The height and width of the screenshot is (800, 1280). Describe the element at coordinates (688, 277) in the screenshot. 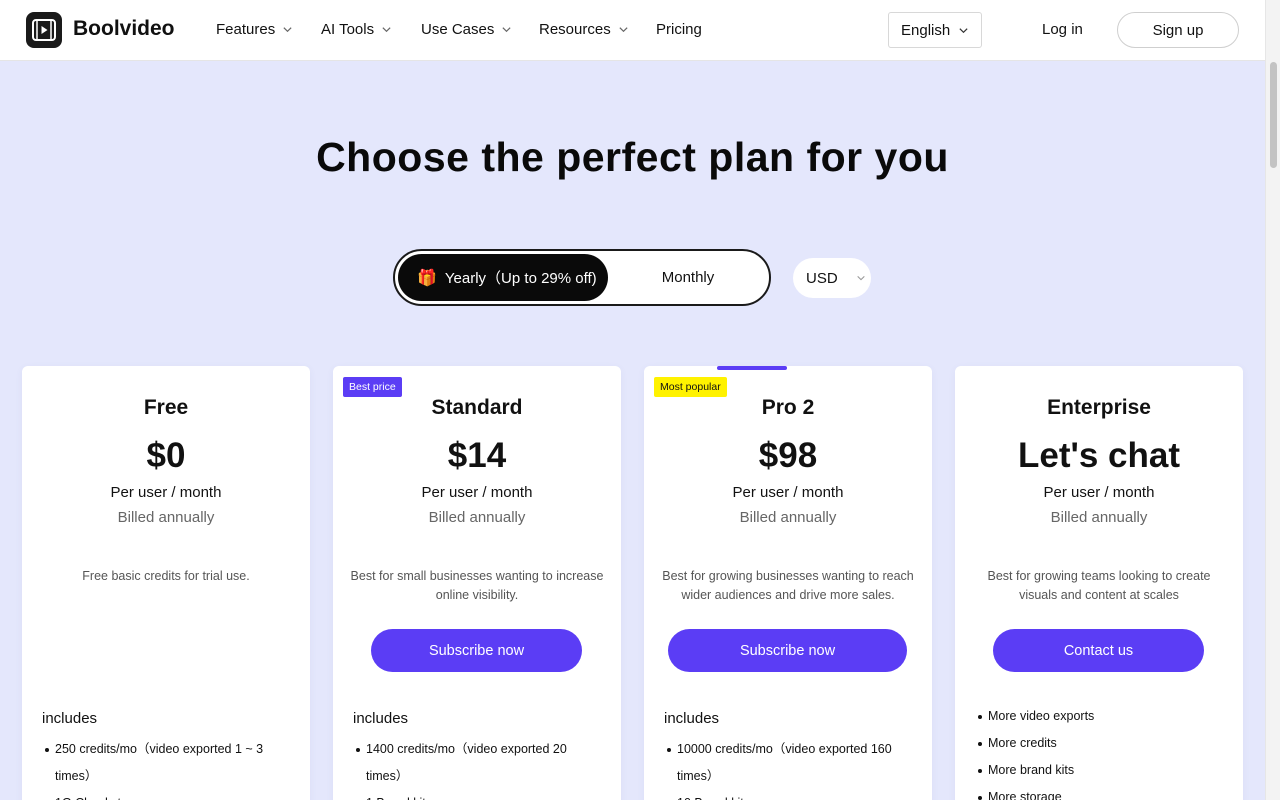

I see `billing-monthly-option: Monthly` at that location.